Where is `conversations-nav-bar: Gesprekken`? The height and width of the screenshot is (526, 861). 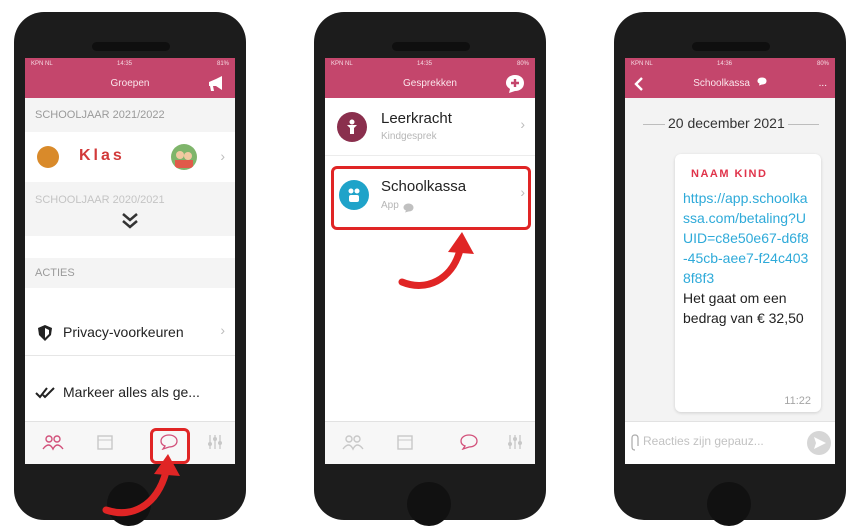
conversations-nav-bar: Gesprekken is located at coordinates (430, 84).